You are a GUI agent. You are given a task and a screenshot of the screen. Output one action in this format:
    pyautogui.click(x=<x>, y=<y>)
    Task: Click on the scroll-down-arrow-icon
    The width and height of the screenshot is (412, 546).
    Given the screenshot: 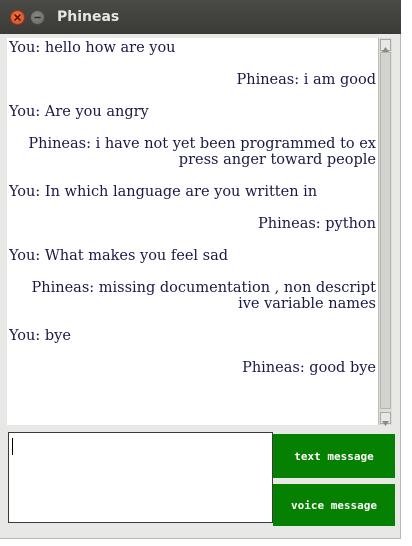 What is the action you would take?
    pyautogui.click(x=385, y=419)
    